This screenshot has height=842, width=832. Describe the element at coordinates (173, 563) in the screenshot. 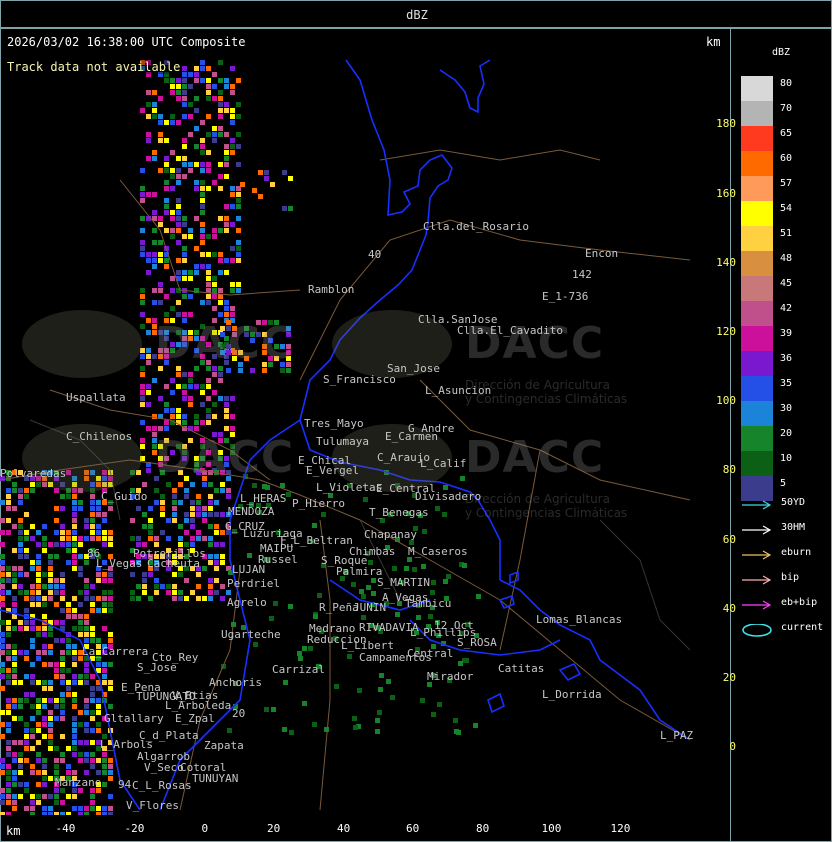

I see `place-label: Cacheuta` at that location.